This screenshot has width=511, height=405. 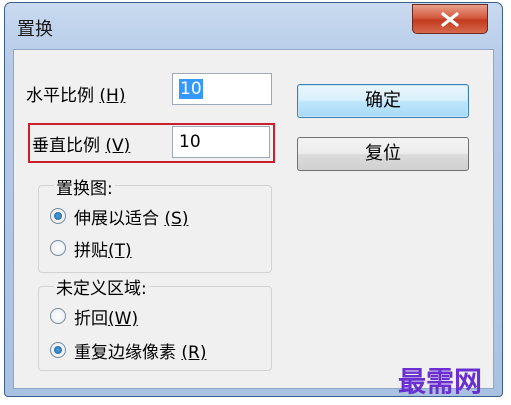 I want to click on horizontal-scale-label: 水平比例 (H), so click(x=76, y=96).